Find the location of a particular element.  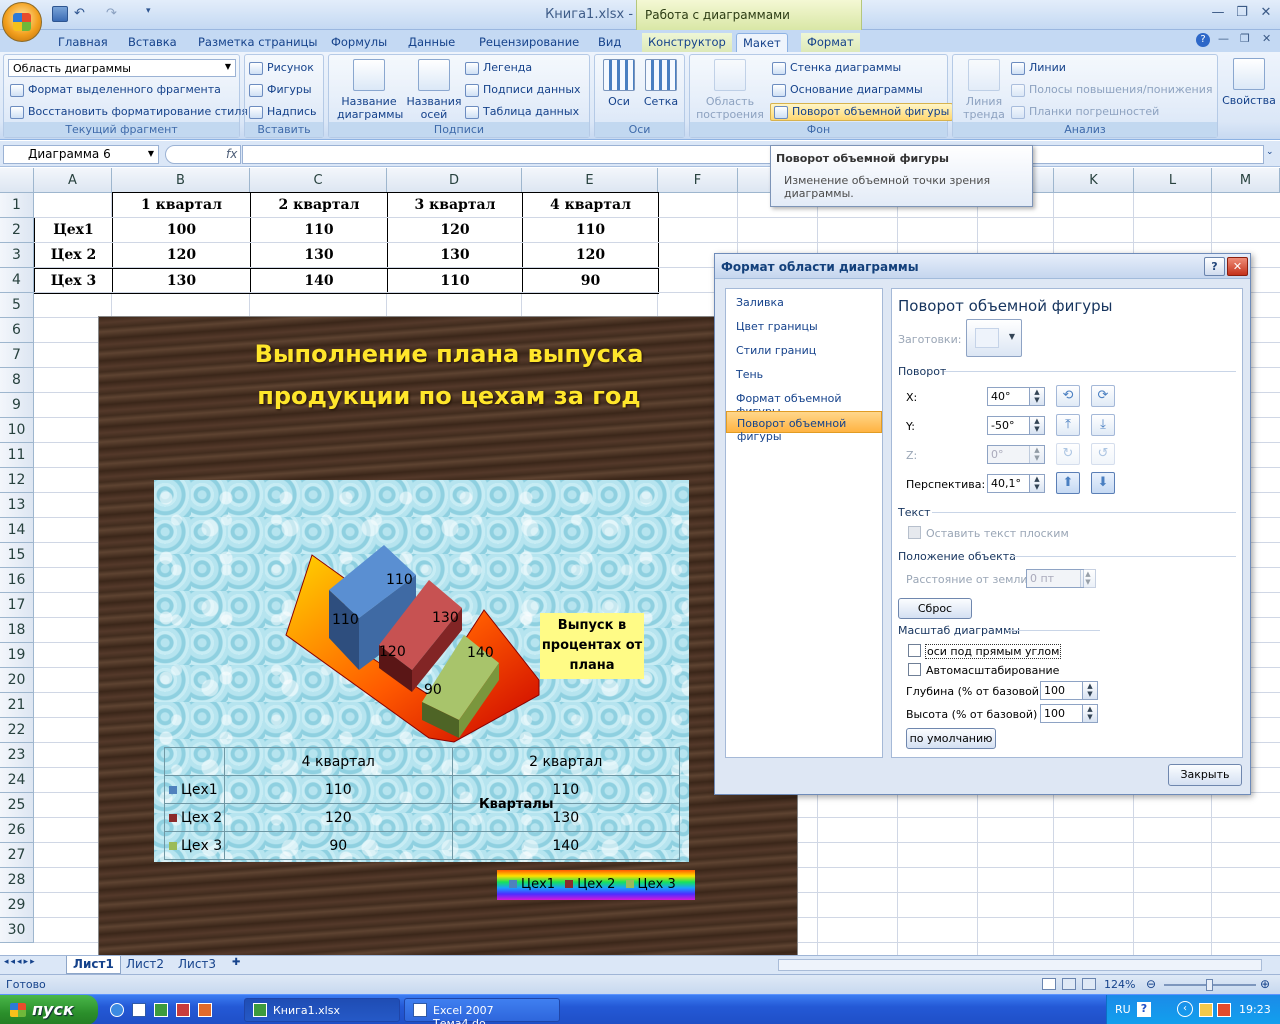

tab-formulas: Формулы is located at coordinates (359, 42).